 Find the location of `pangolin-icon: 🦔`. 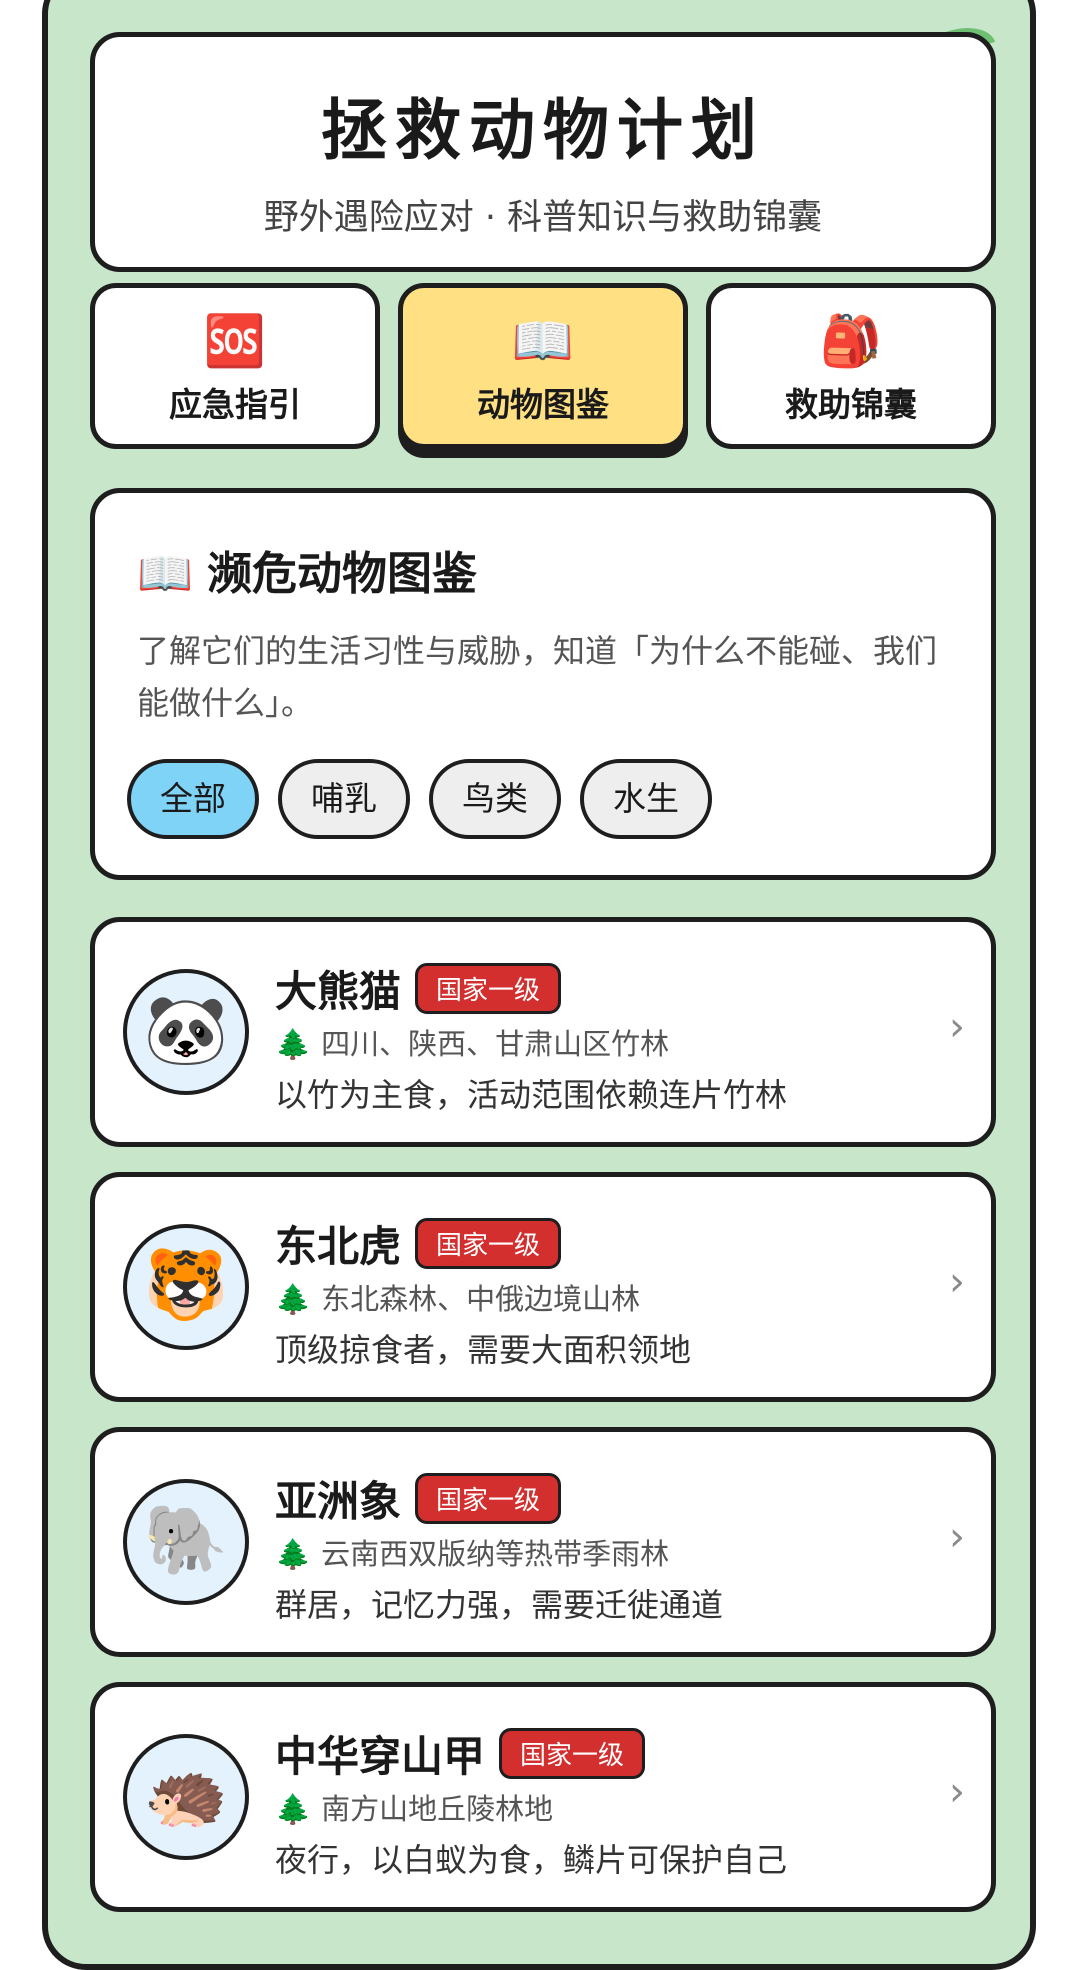

pangolin-icon: 🦔 is located at coordinates (186, 1797).